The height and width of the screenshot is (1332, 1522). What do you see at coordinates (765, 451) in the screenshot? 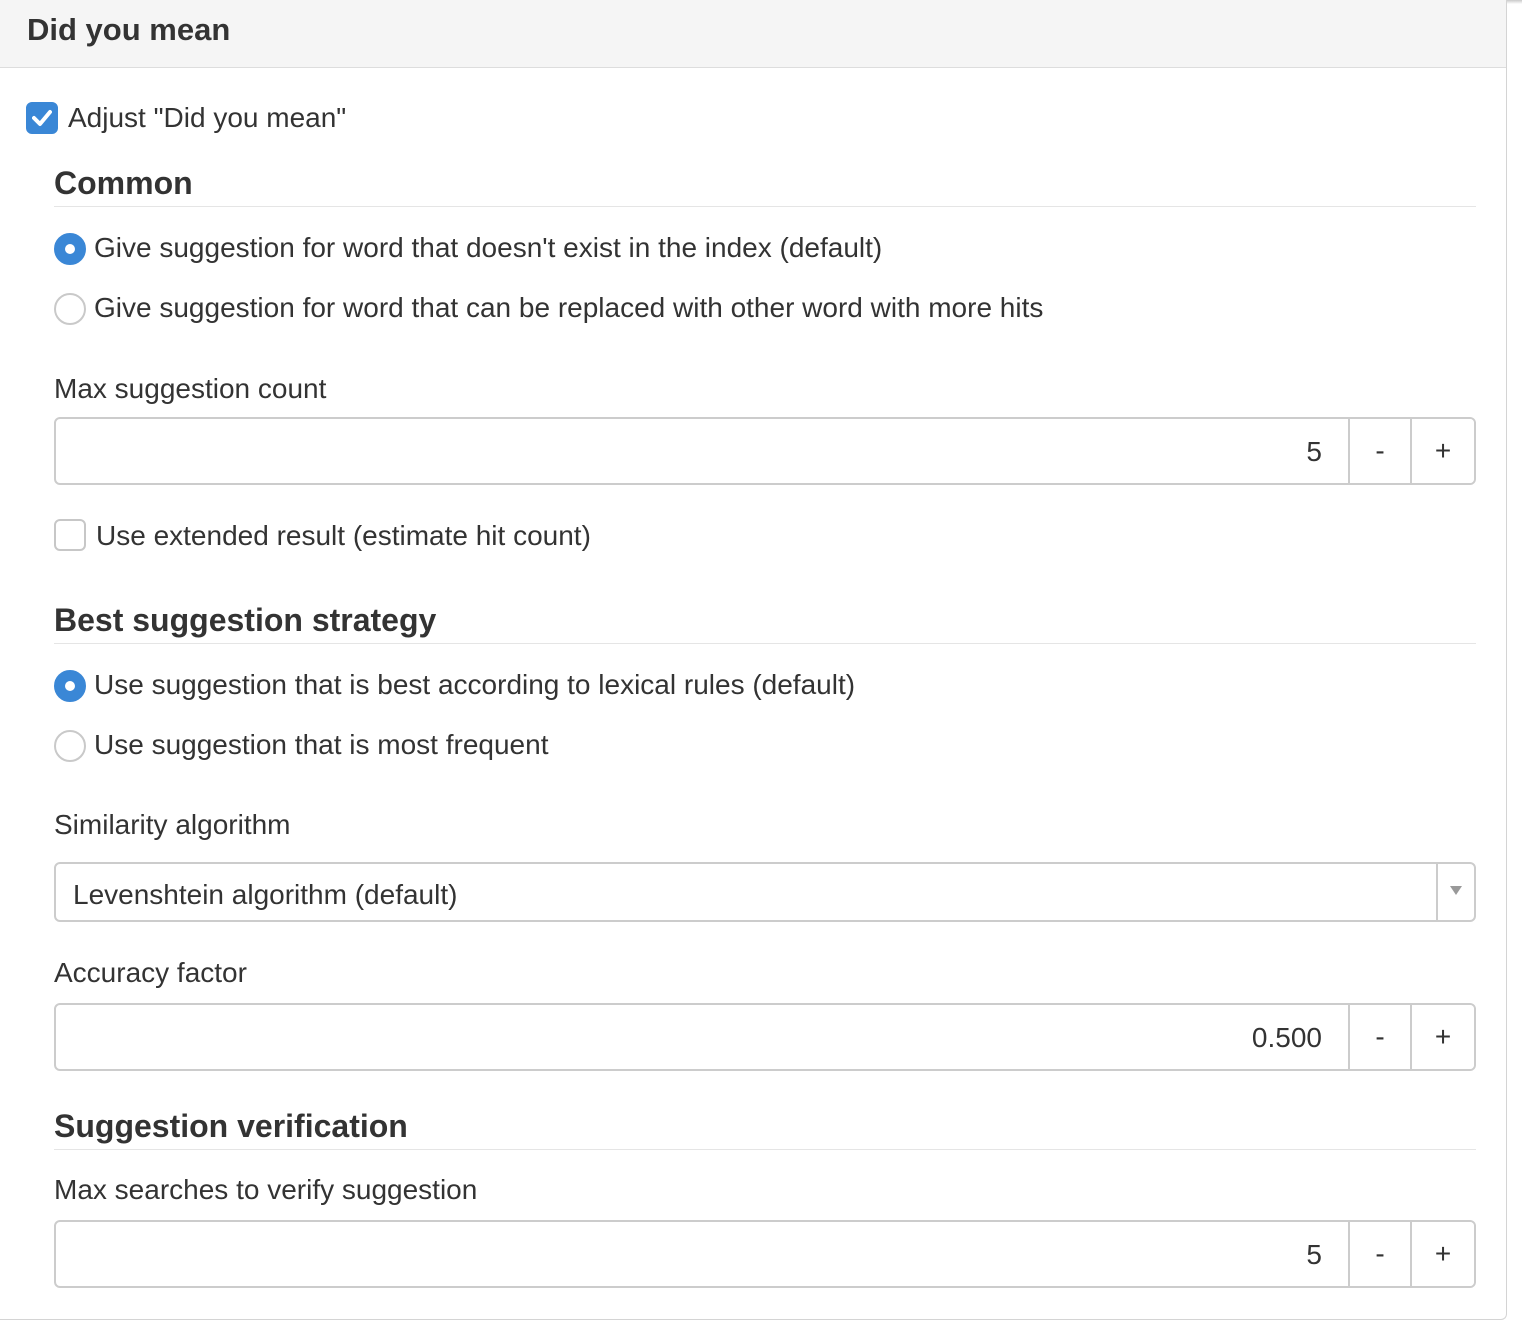
I see `max-suggestion-count-spinner: 5 - +` at bounding box center [765, 451].